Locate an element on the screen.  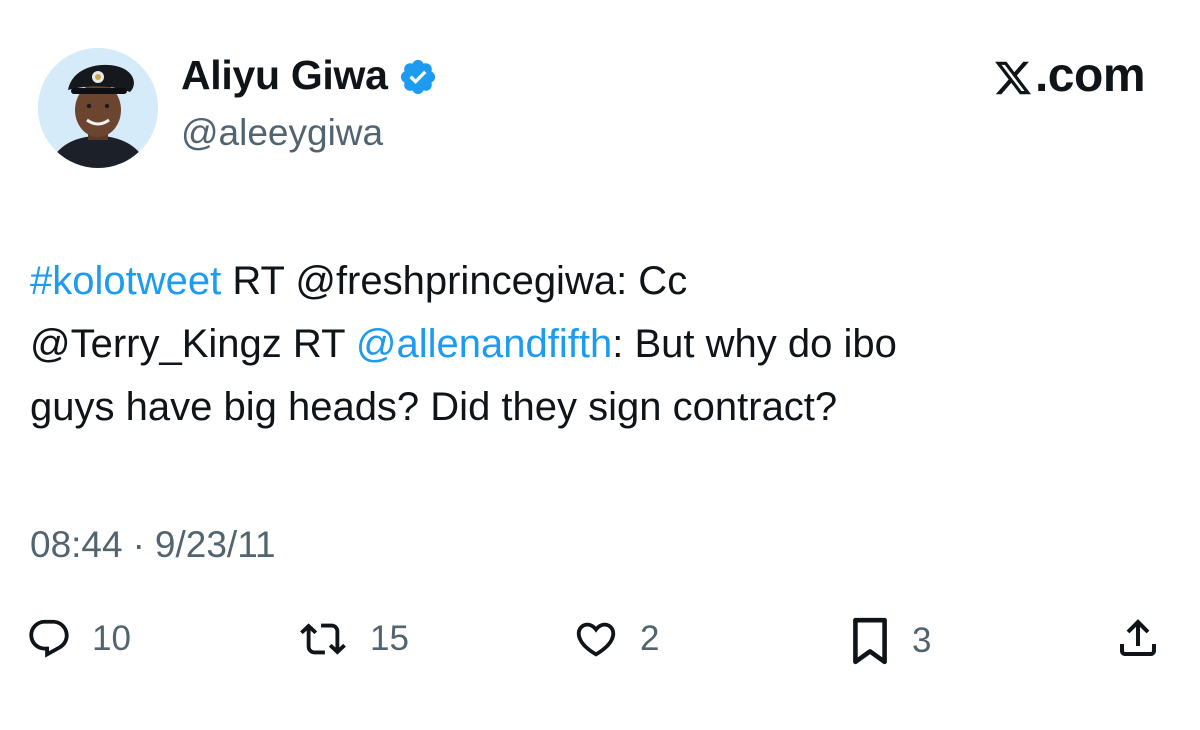
bookmark-button: 3 is located at coordinates (889, 641).